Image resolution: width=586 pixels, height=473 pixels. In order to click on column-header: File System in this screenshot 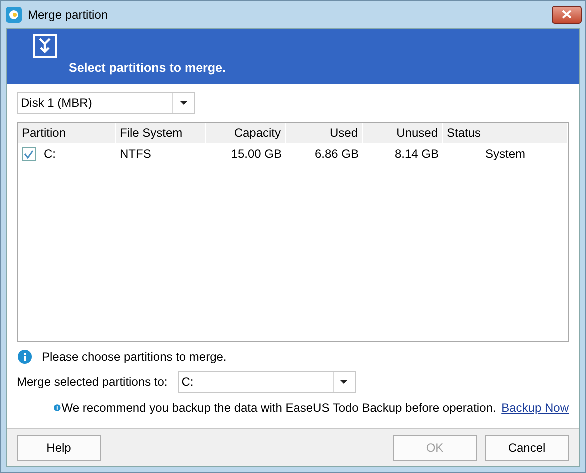, I will do `click(161, 133)`.